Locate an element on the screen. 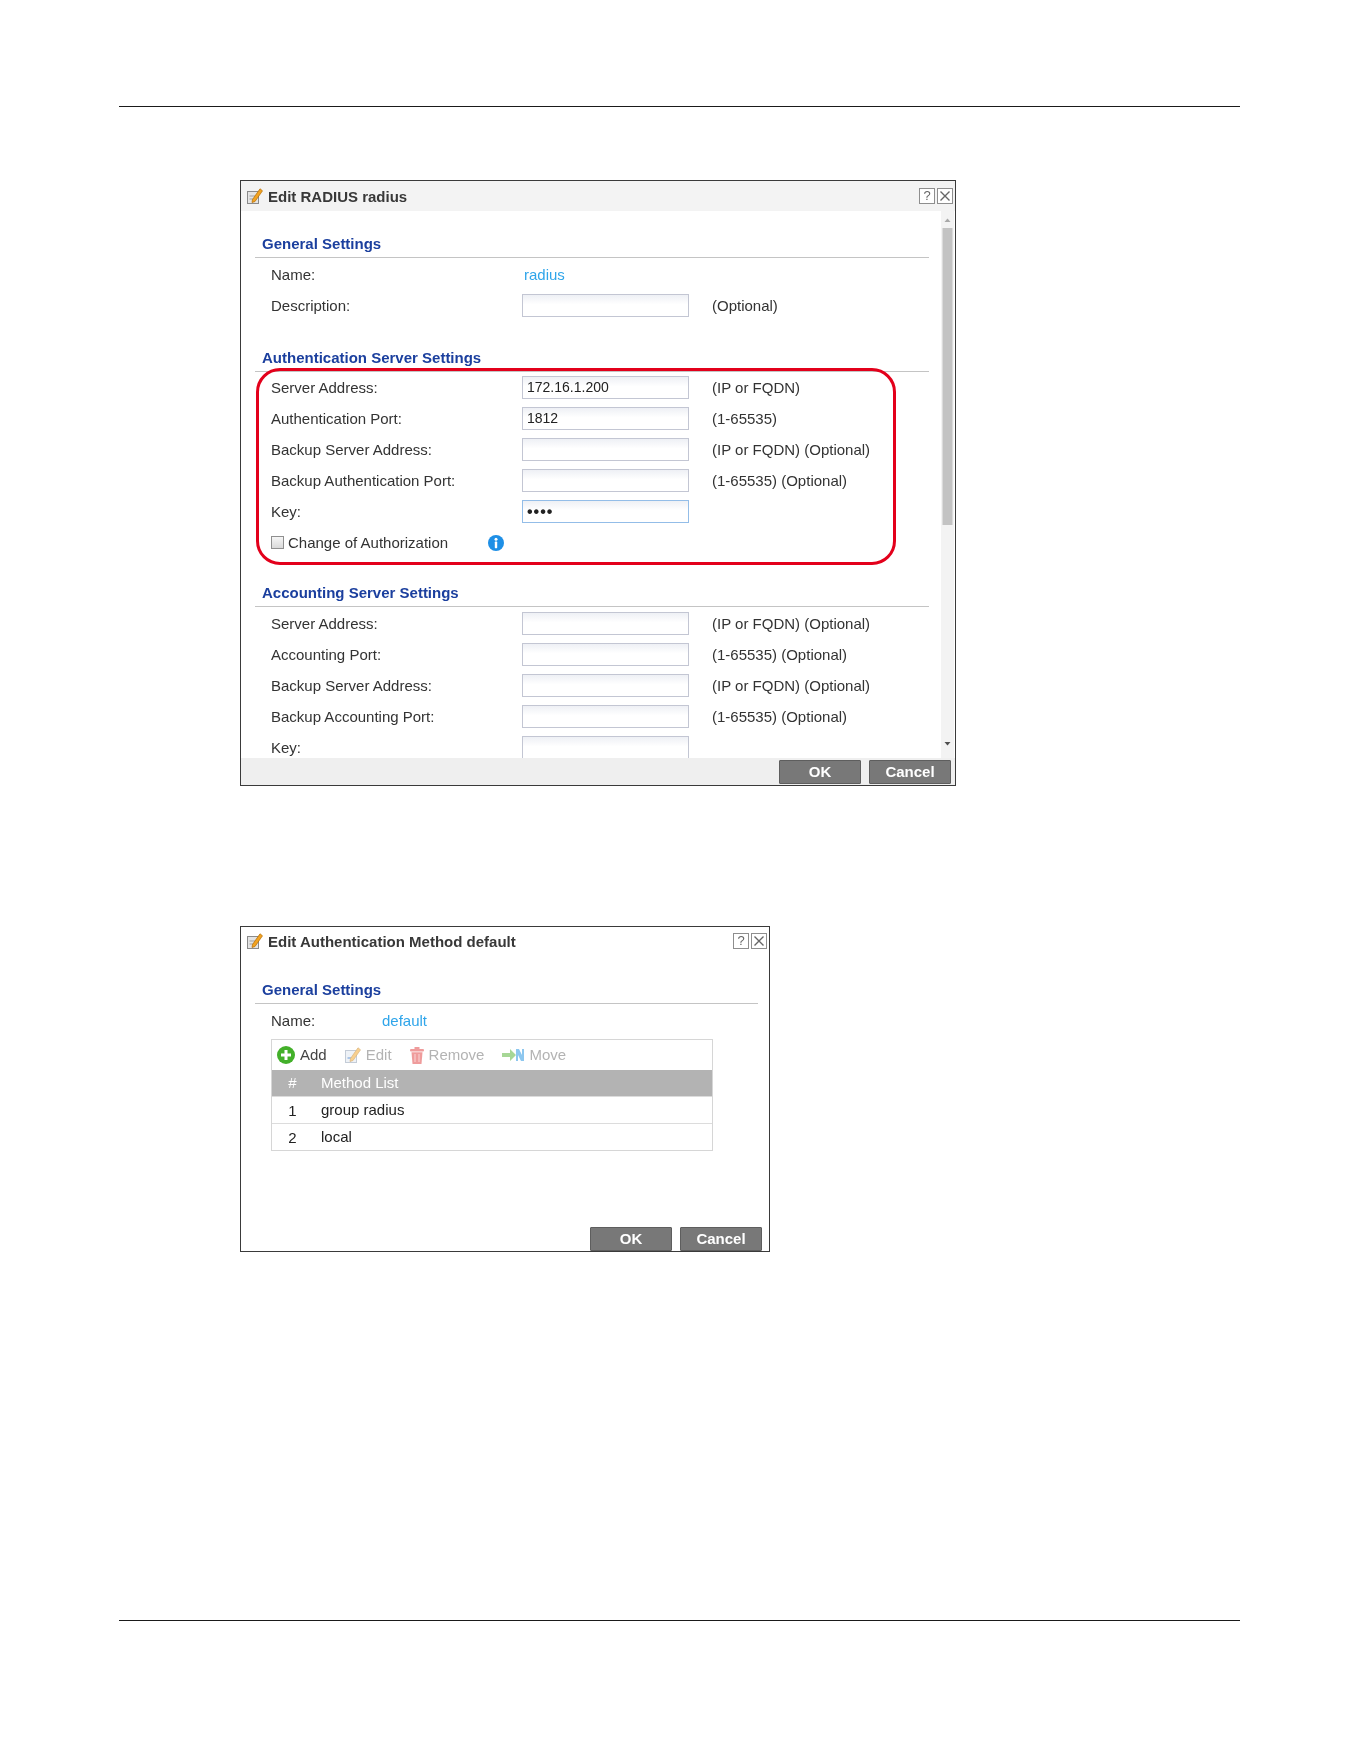 The height and width of the screenshot is (1761, 1361). field-label: Description: is located at coordinates (311, 305).